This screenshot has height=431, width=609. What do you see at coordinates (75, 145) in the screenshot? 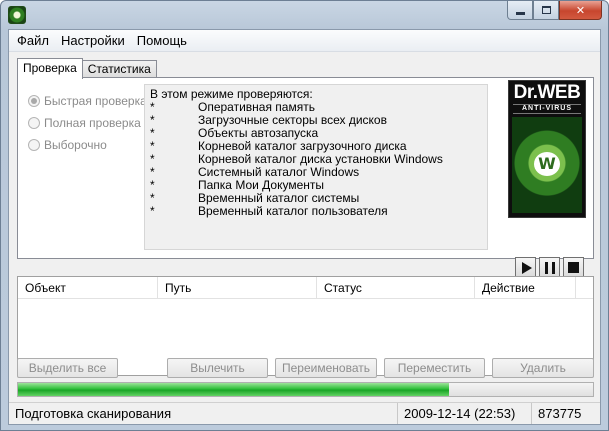
I see `radio-label: Выборочно` at bounding box center [75, 145].